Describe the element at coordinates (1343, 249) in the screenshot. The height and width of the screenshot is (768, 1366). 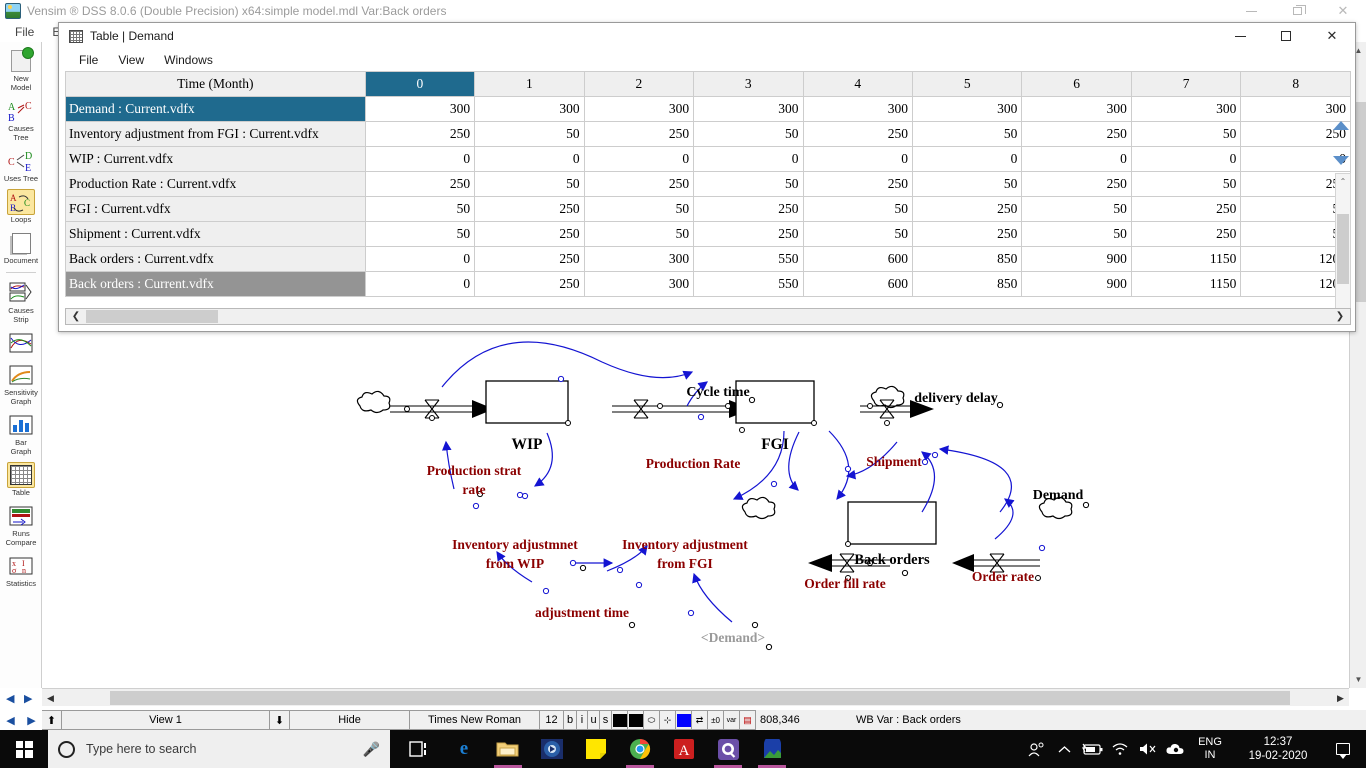
I see `table-vscroll-thumb` at that location.